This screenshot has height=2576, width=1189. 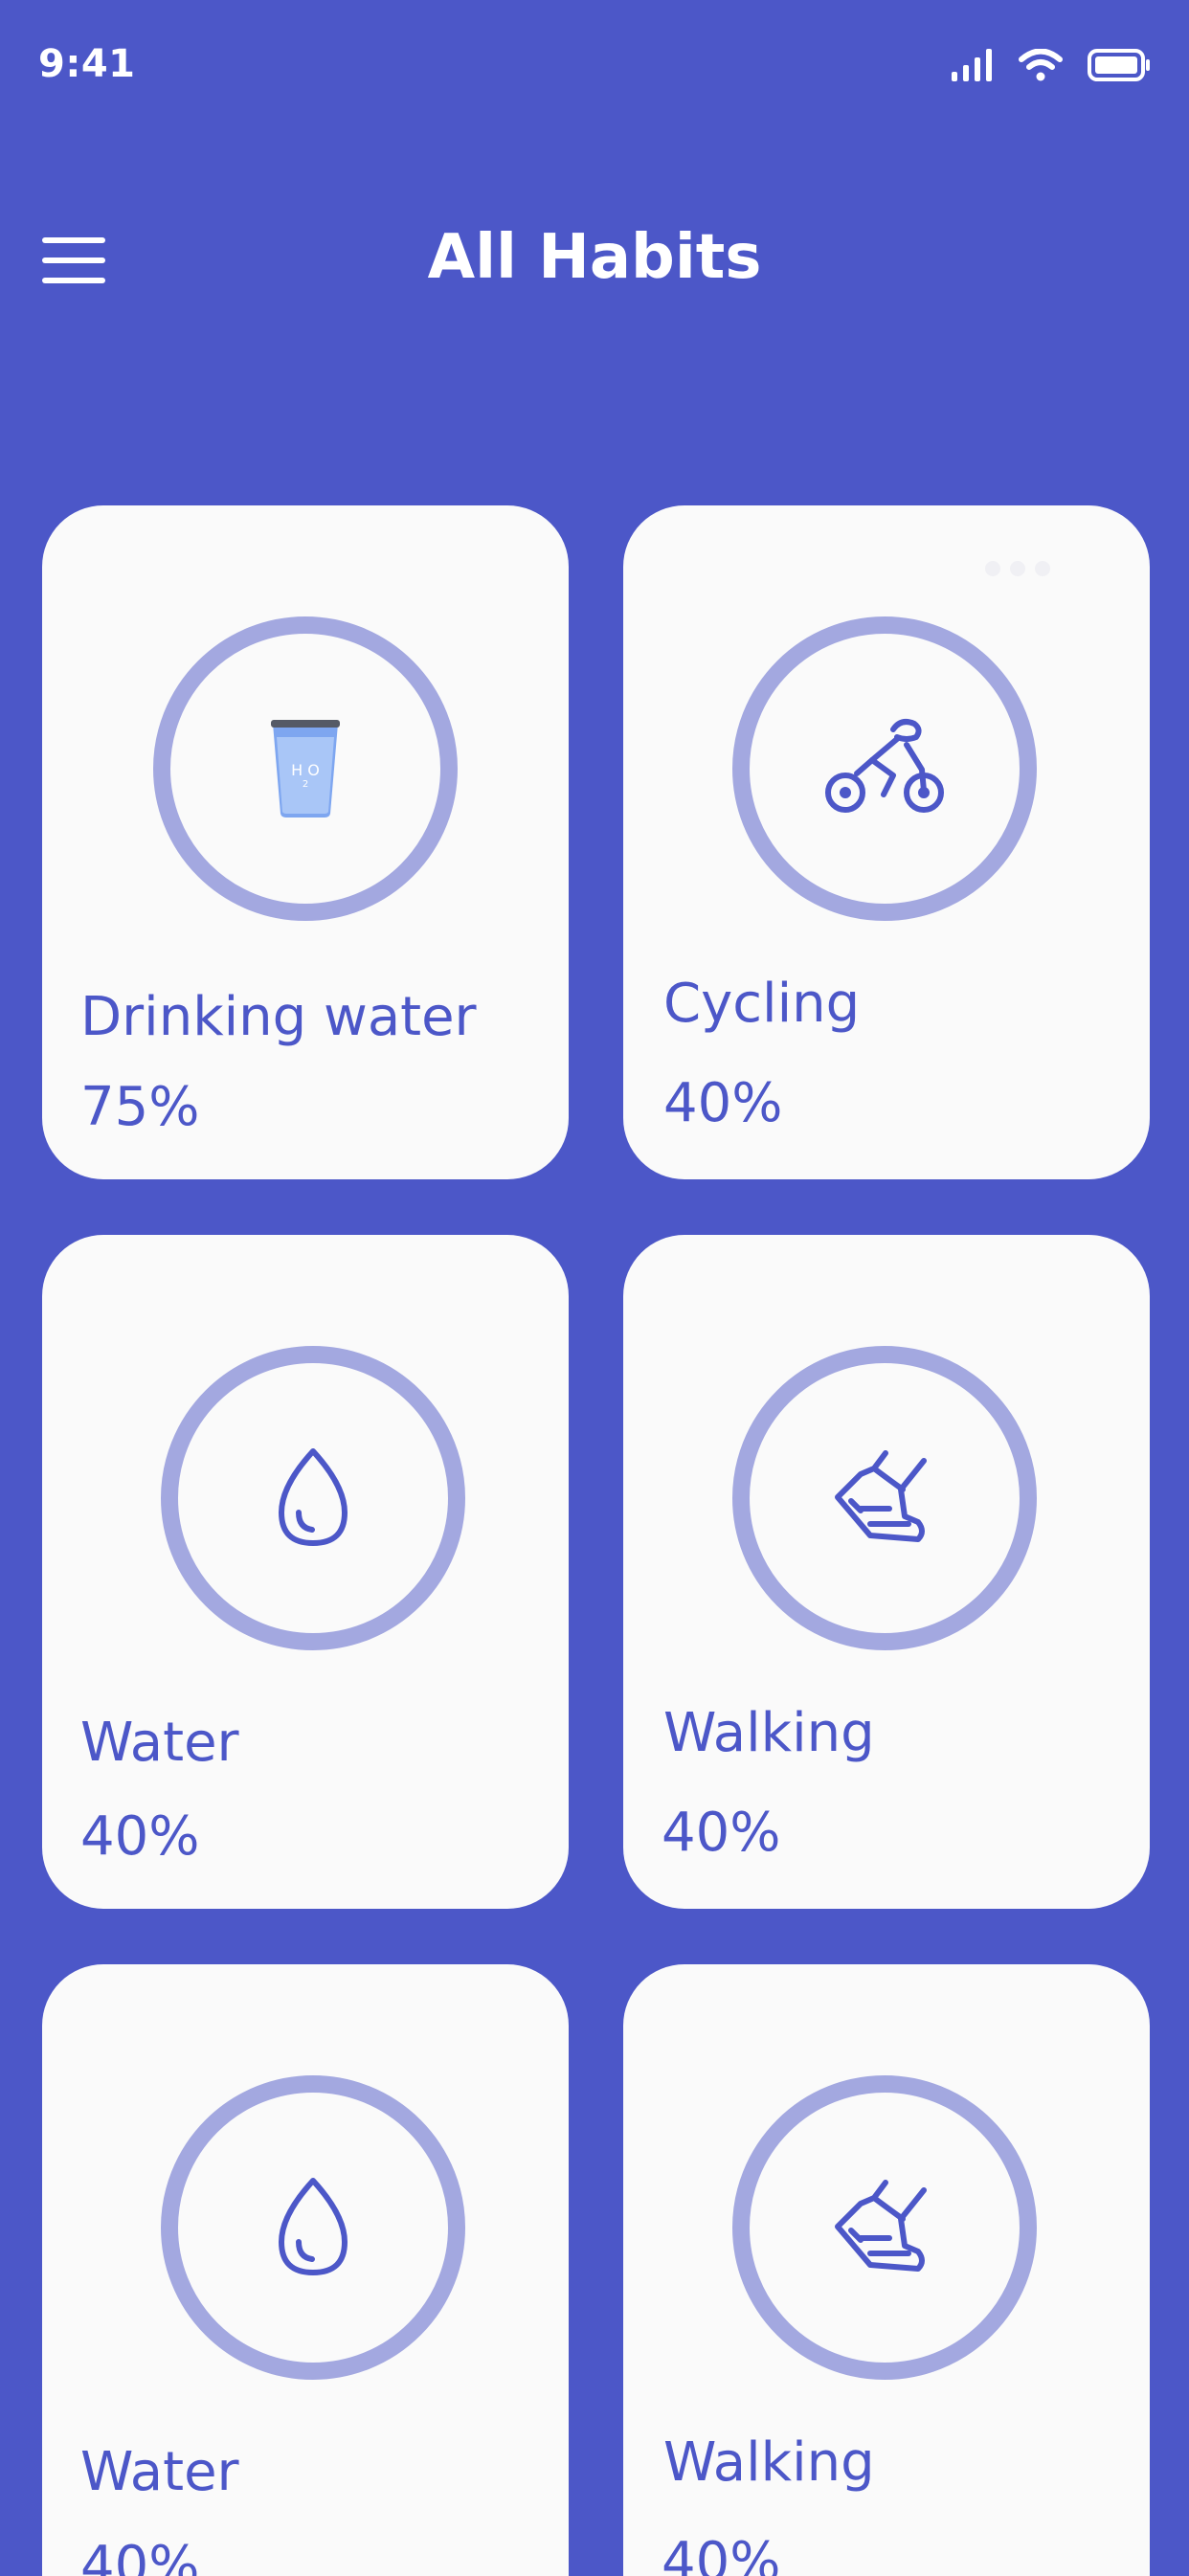 What do you see at coordinates (762, 1004) in the screenshot?
I see `habit-name: Cycling` at bounding box center [762, 1004].